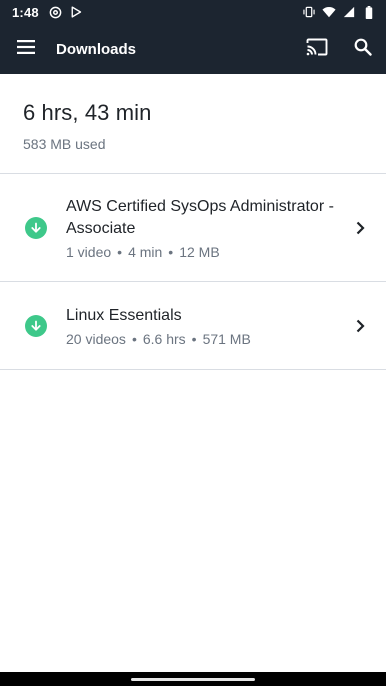 This screenshot has height=686, width=386. I want to click on signal-icon, so click(349, 12).